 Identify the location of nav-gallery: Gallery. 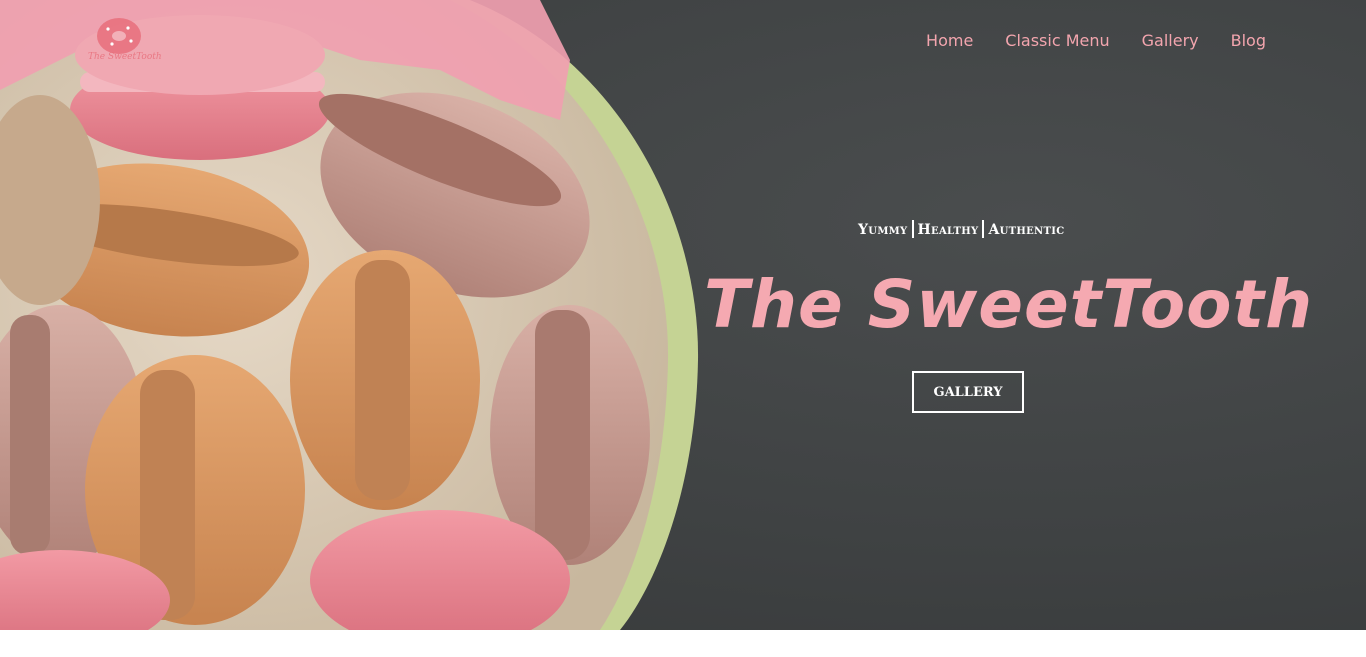
(1170, 40).